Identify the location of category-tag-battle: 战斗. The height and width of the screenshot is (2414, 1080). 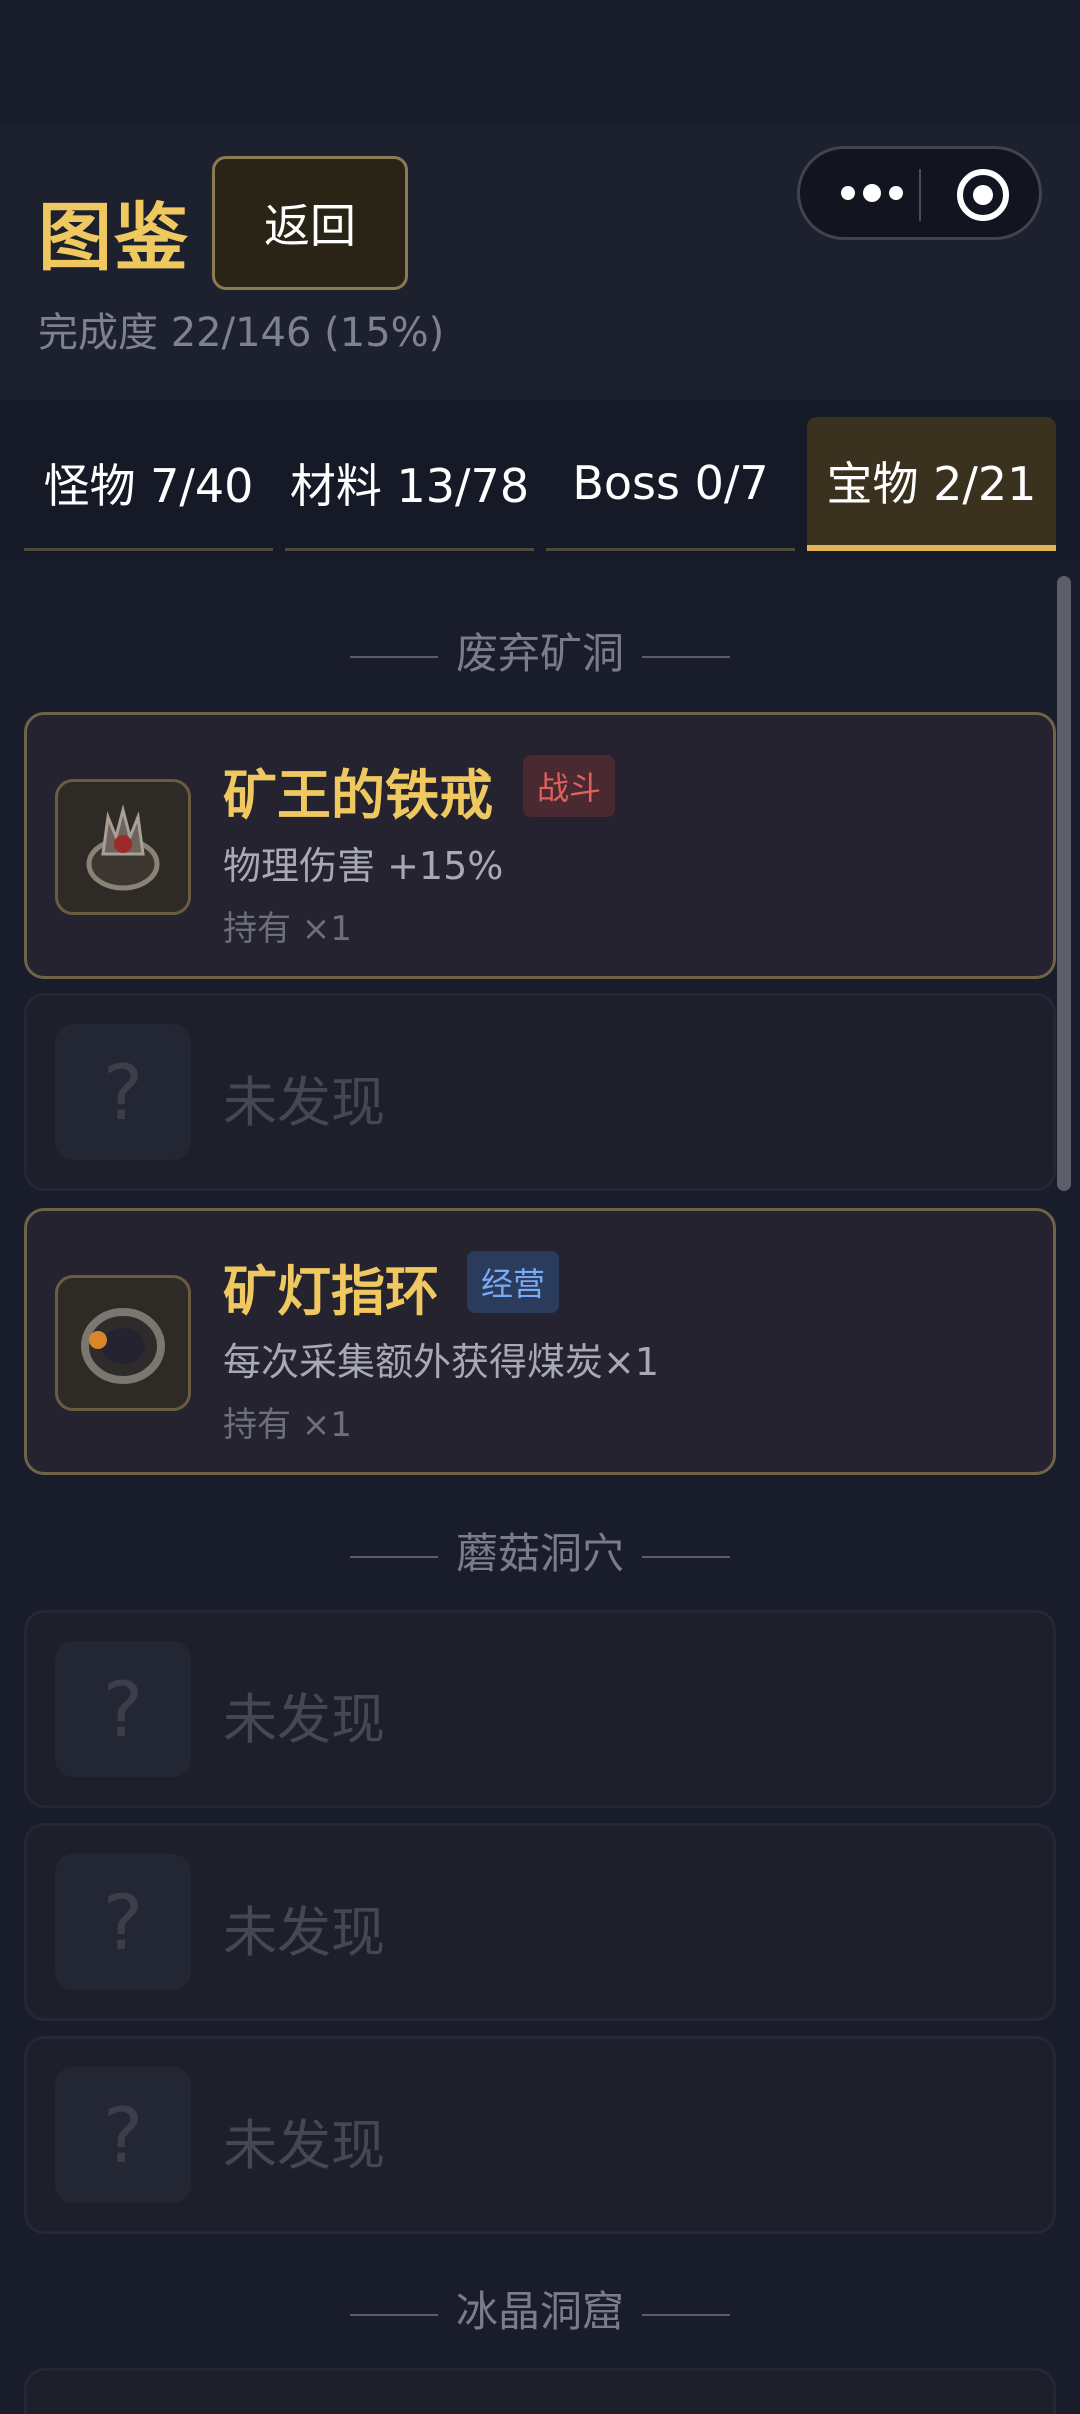
(569, 786).